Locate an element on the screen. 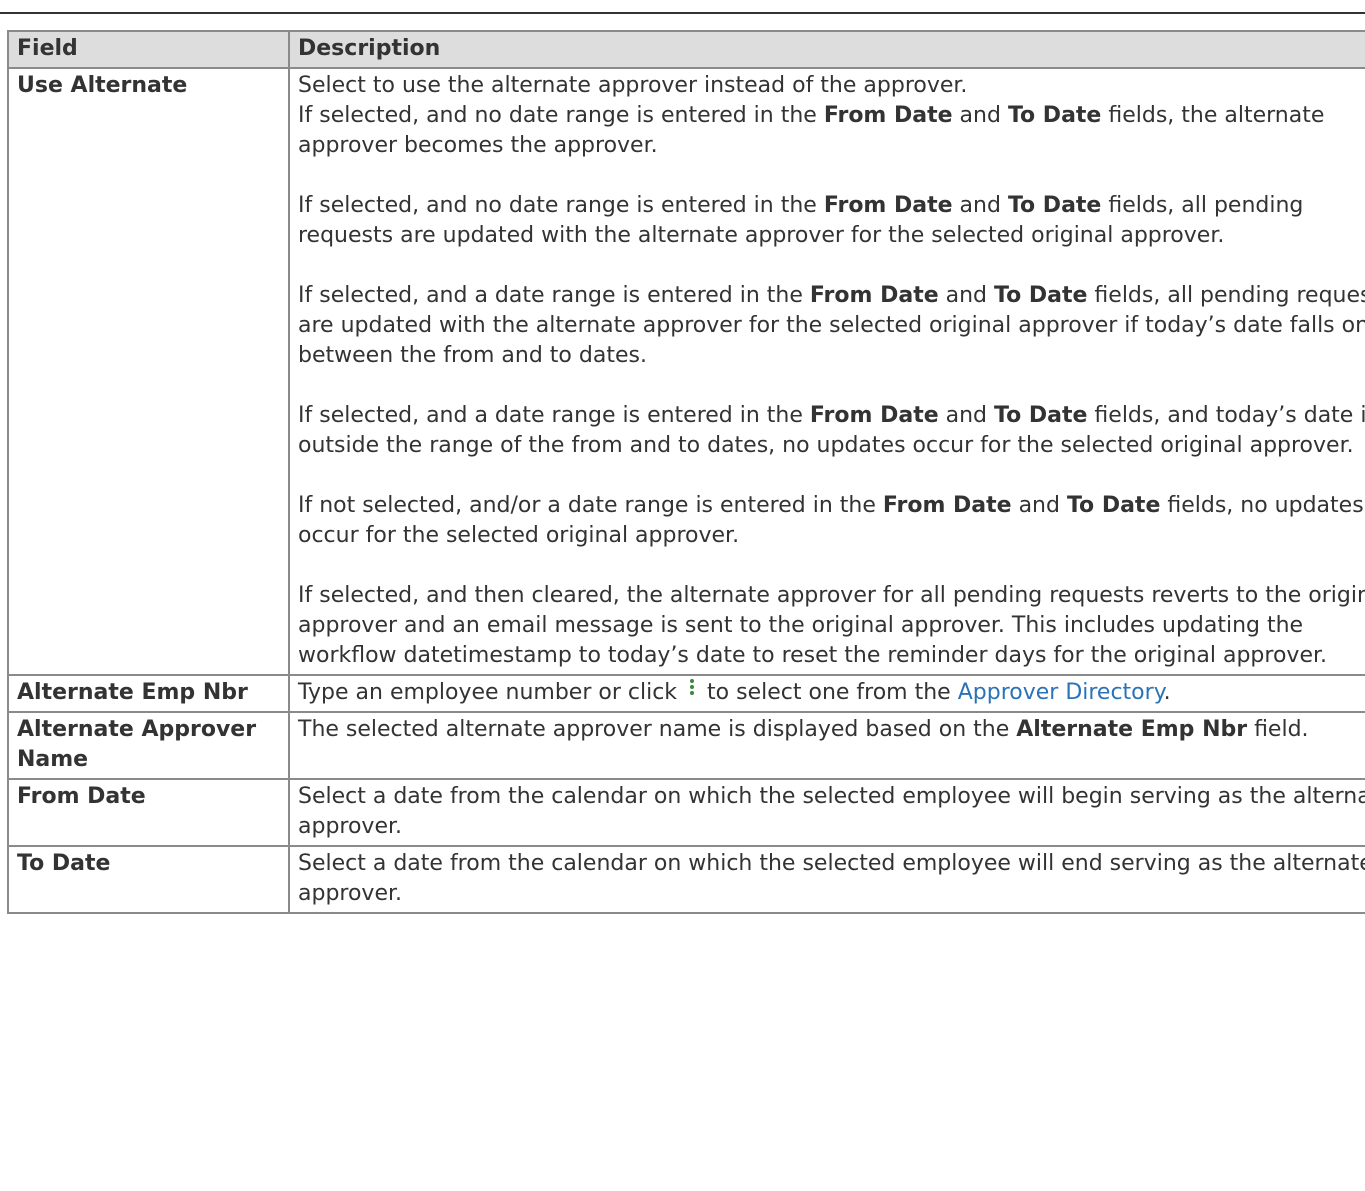  field-name-use-alternate: Use Alternate is located at coordinates (148, 371).